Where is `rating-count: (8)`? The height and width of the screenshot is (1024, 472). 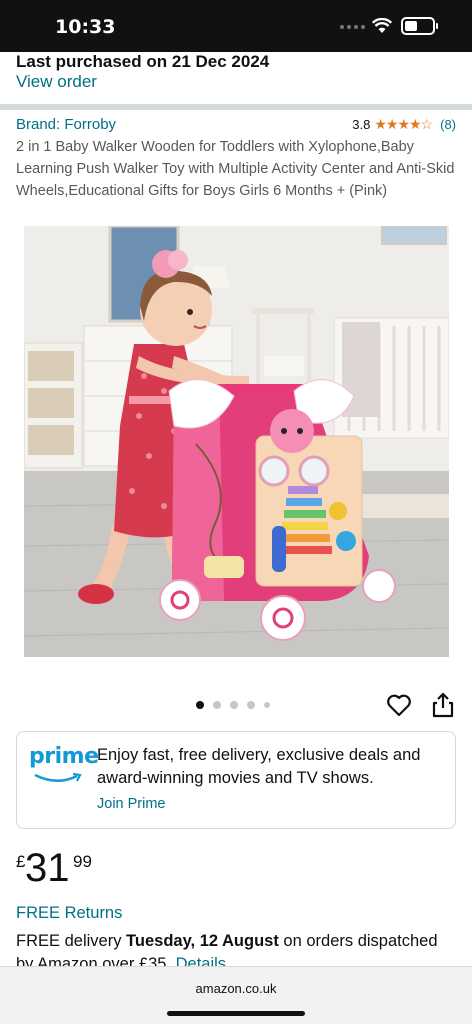
rating-count: (8) is located at coordinates (448, 124).